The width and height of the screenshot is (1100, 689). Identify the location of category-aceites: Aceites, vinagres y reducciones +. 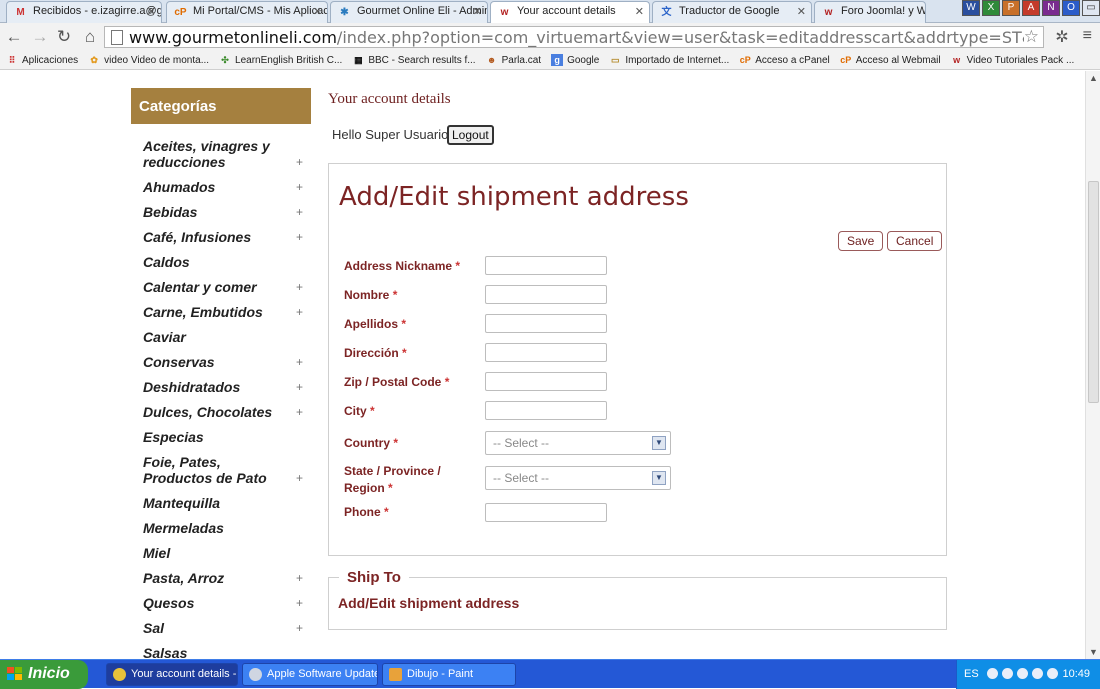
(227, 154).